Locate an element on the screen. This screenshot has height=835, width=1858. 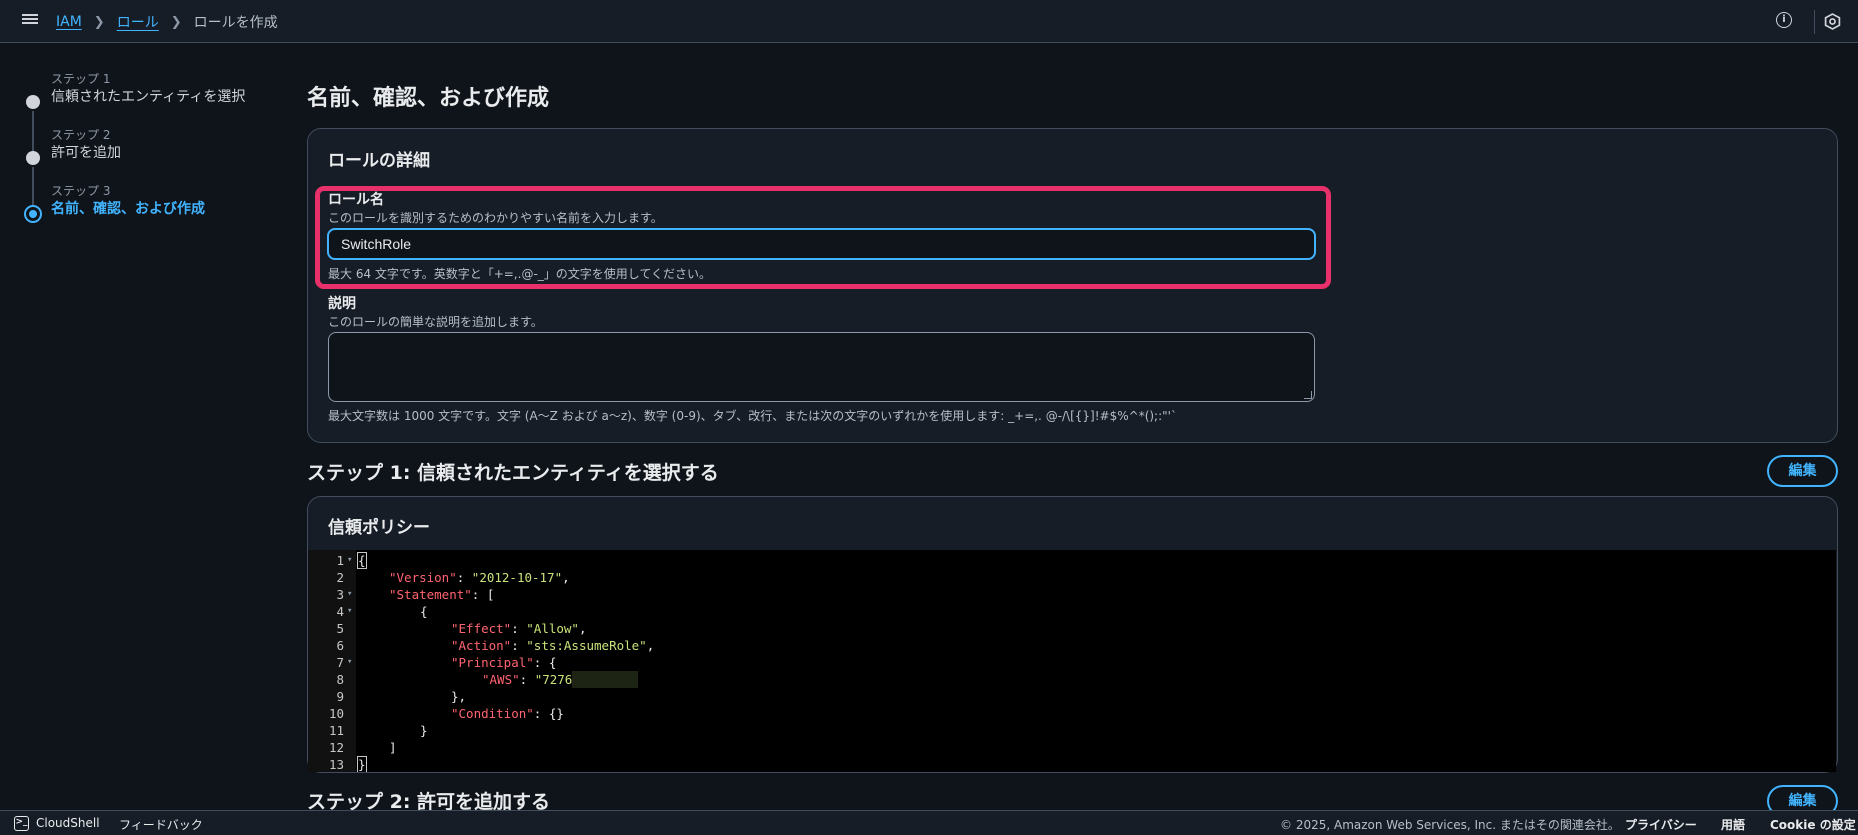
json-bracket: {} is located at coordinates (556, 713).